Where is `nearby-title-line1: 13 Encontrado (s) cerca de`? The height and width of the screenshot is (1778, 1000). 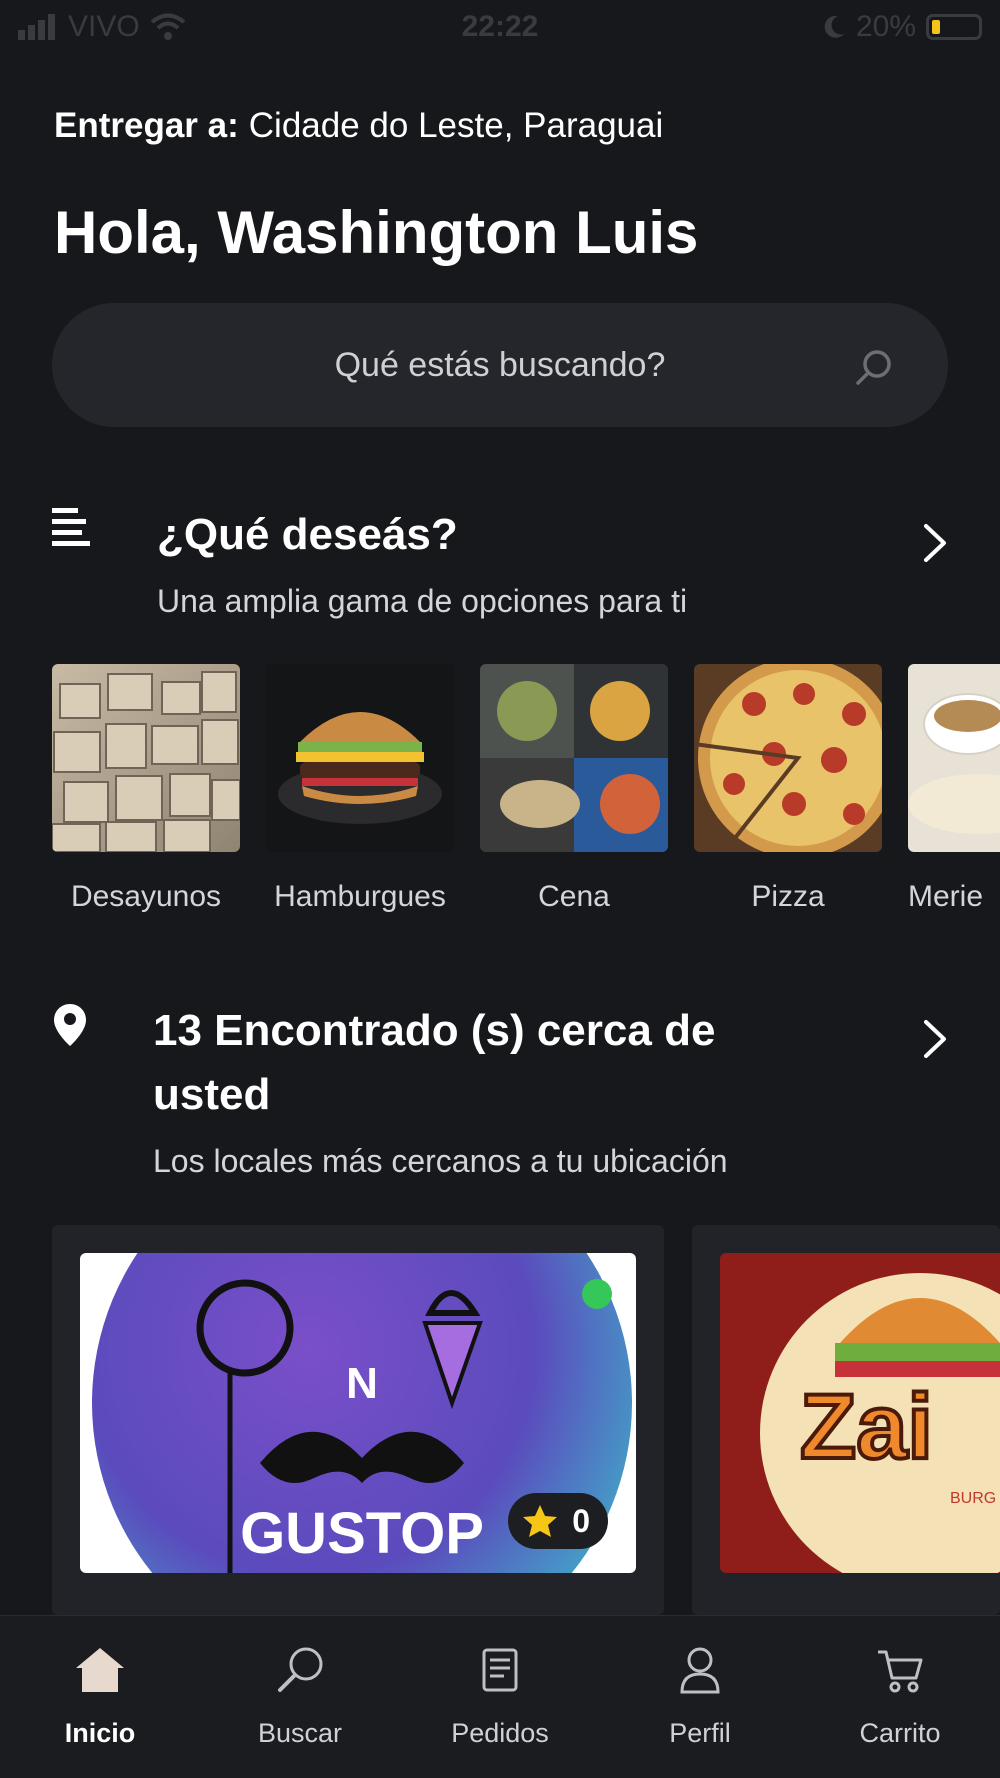 nearby-title-line1: 13 Encontrado (s) cerca de is located at coordinates (434, 1030).